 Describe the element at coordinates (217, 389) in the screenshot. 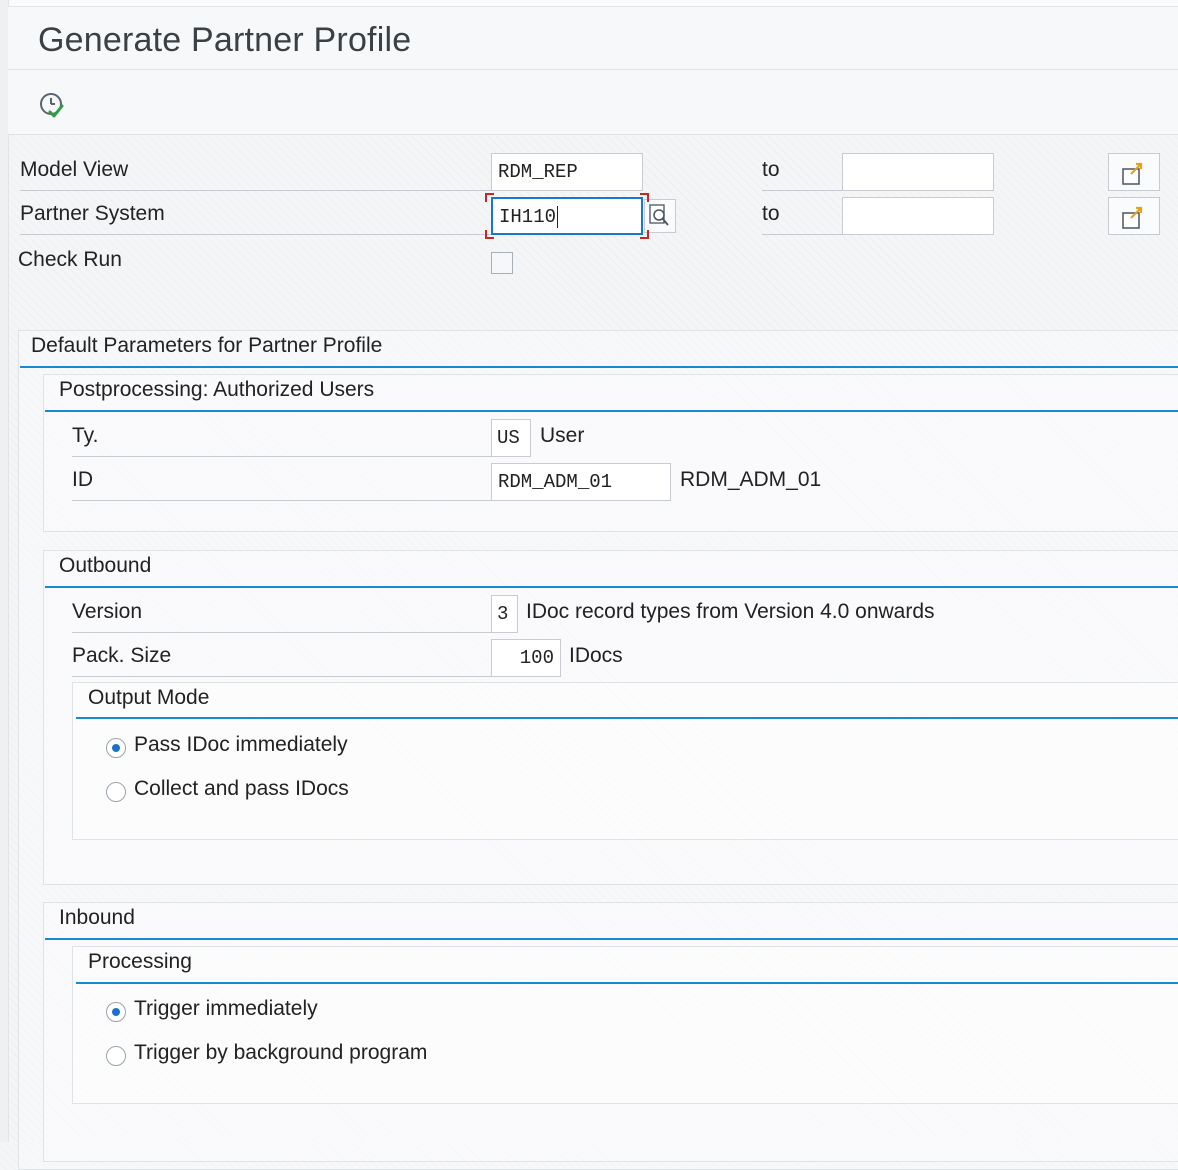

I see `postprocessing-title: Postprocessing: Authorized Users` at that location.